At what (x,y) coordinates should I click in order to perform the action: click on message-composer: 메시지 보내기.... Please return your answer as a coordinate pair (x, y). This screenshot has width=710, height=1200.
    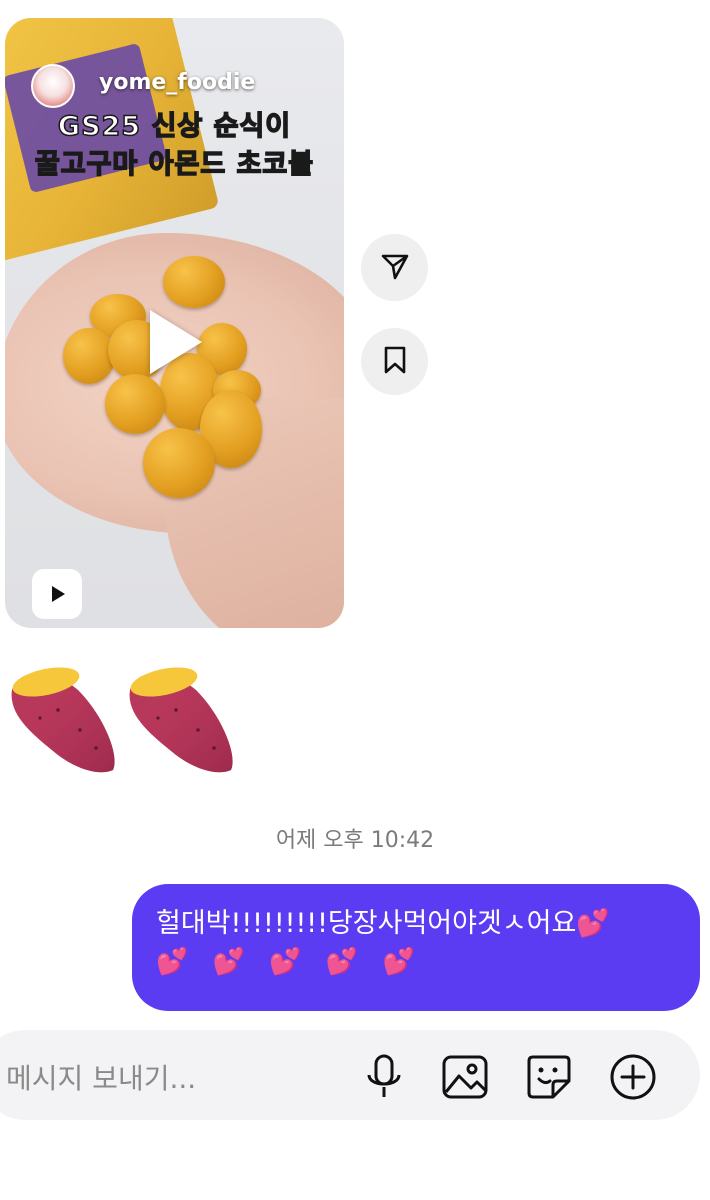
    Looking at the image, I should click on (350, 1075).